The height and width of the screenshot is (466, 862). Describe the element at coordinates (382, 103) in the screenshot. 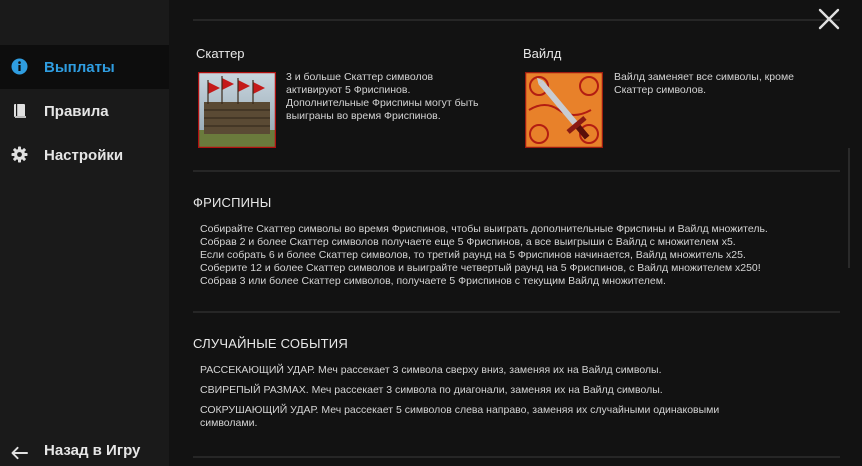

I see `text-line: Дополнительные Фриспины могут быть` at that location.